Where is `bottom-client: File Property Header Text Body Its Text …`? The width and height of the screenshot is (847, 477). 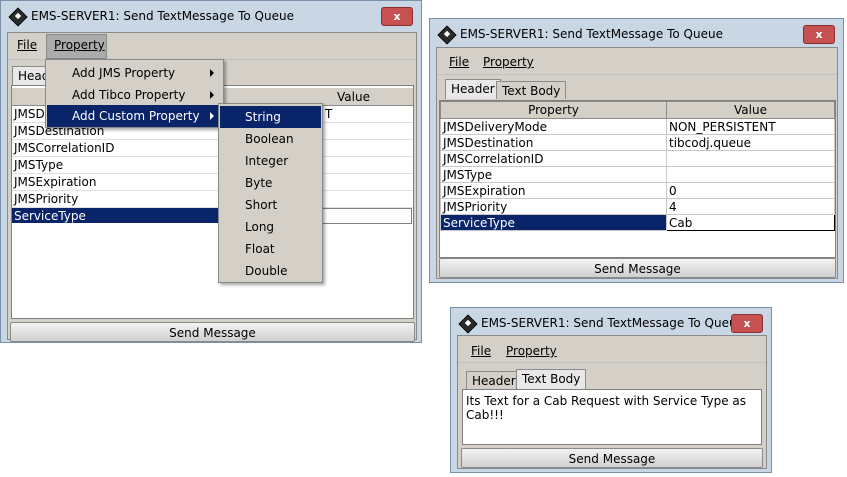 bottom-client: File Property Header Text Body Its Text … is located at coordinates (612, 402).